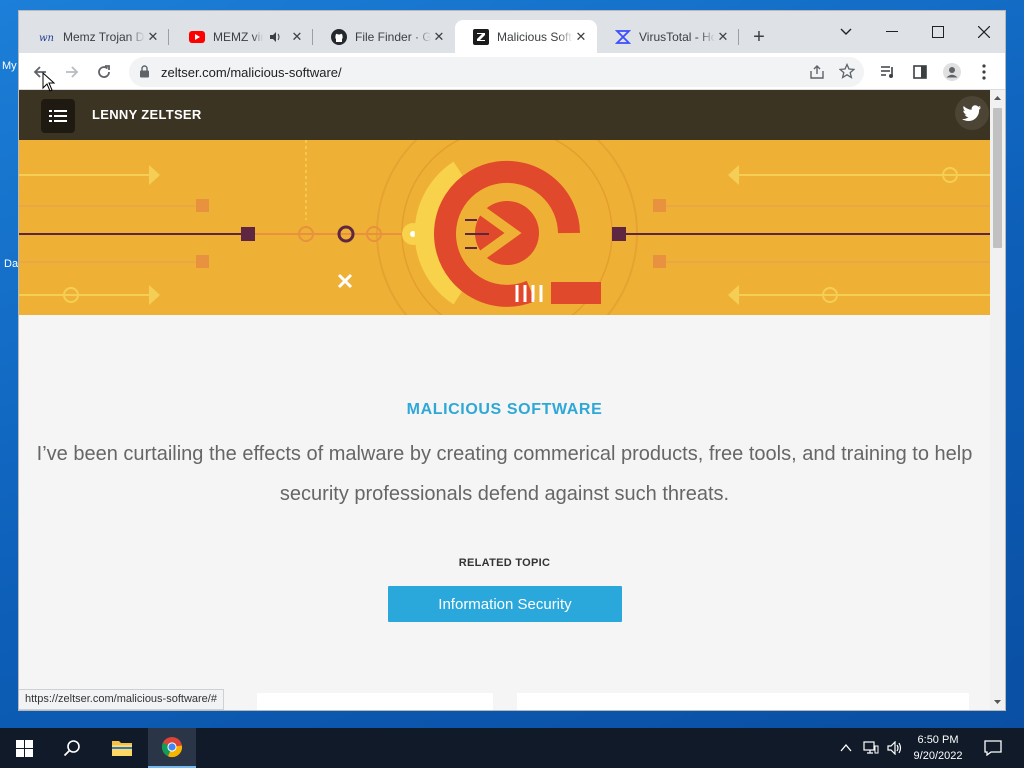  What do you see at coordinates (504, 115) in the screenshot?
I see `site-header: LENNY ZELTSER` at bounding box center [504, 115].